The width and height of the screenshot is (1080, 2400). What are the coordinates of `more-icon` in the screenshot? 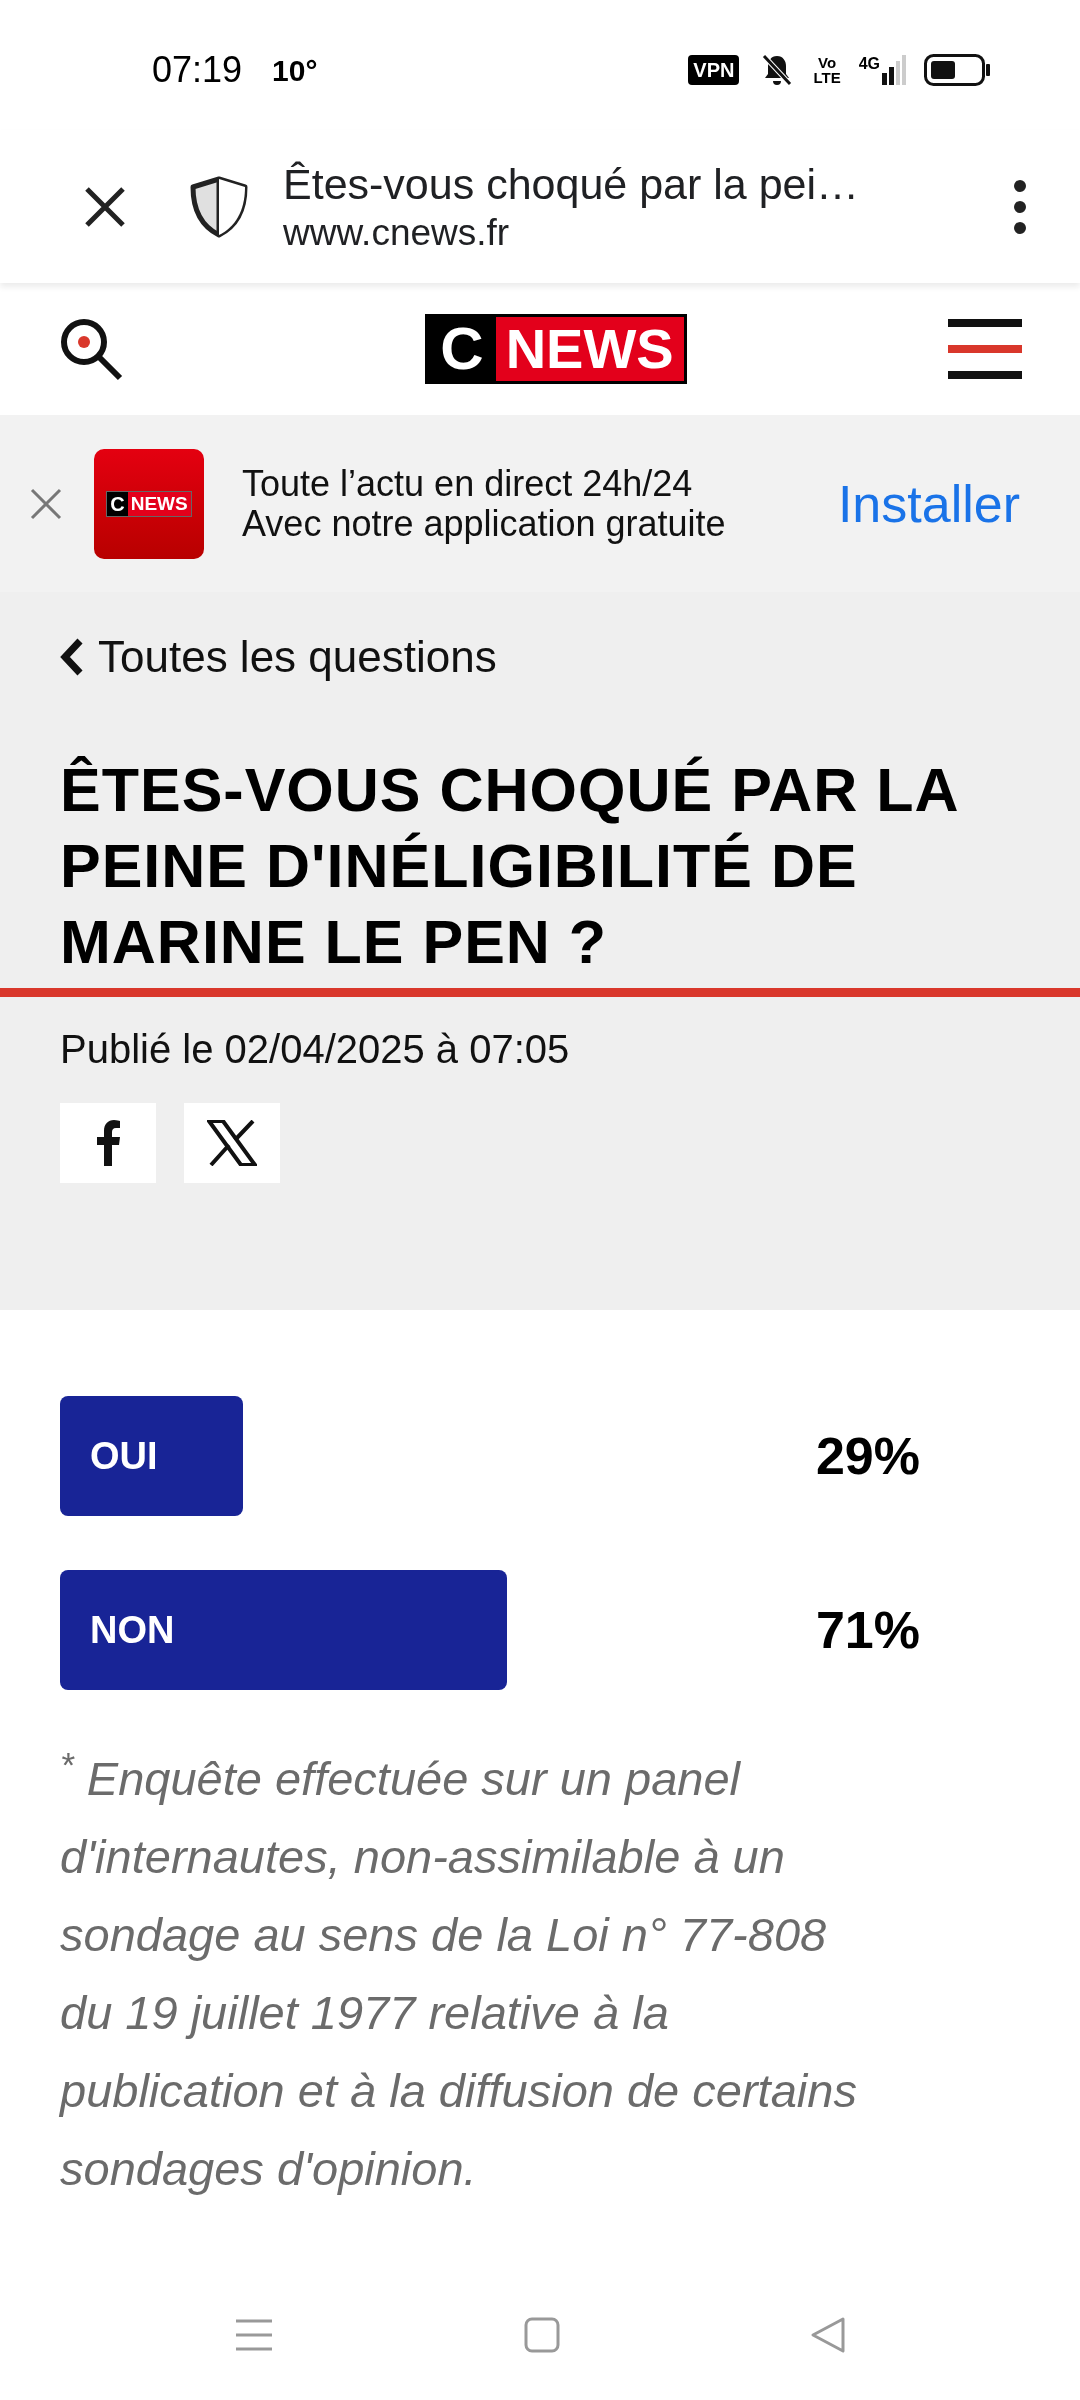 It's located at (1020, 206).